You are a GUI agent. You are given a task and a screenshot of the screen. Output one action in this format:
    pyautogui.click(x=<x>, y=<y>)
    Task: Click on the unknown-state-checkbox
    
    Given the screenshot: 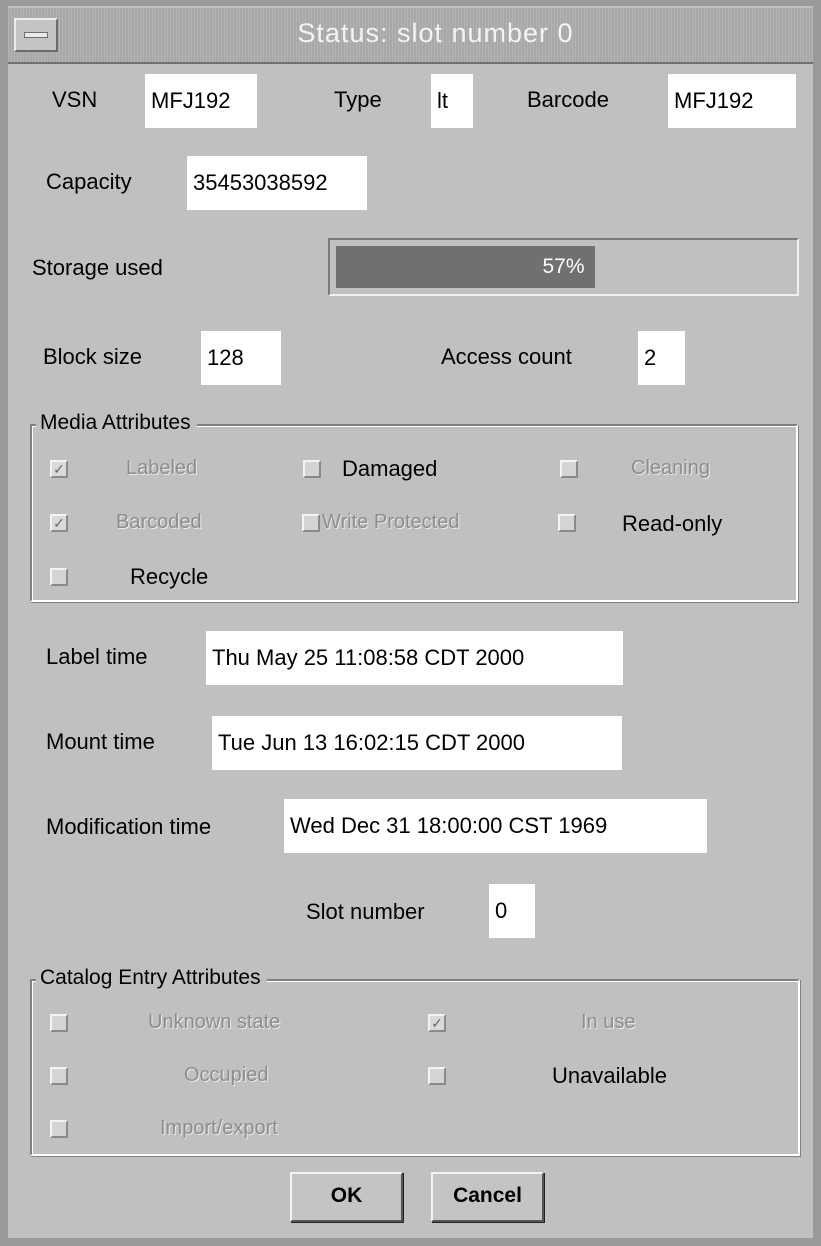 What is the action you would take?
    pyautogui.click(x=59, y=1023)
    